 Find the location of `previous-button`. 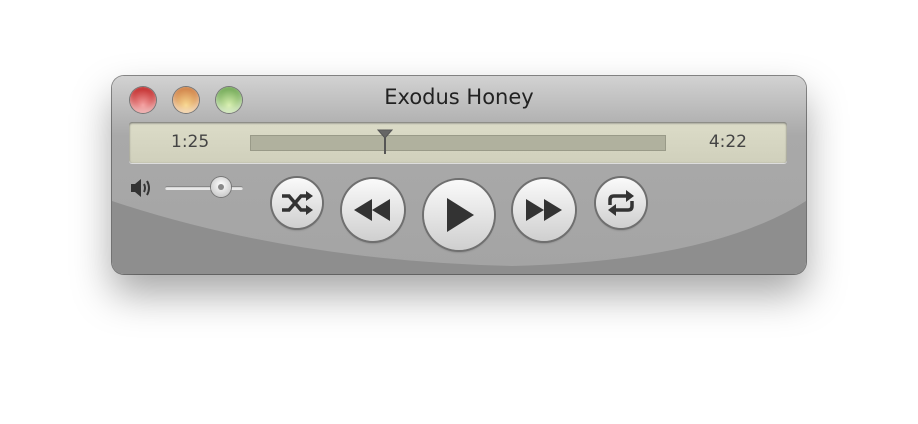

previous-button is located at coordinates (373, 210).